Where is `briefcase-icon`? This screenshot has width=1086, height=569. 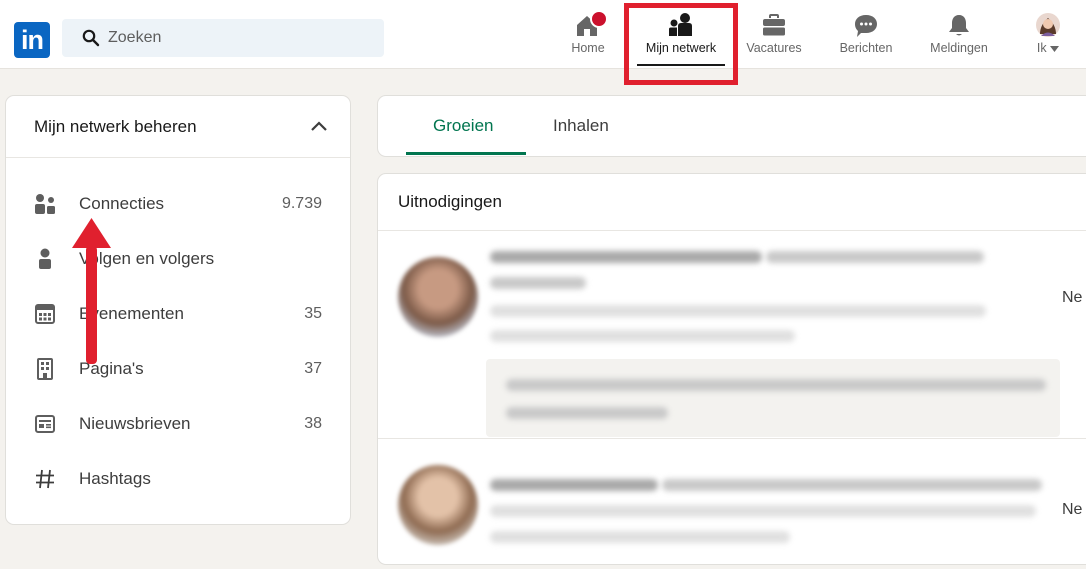 briefcase-icon is located at coordinates (774, 25).